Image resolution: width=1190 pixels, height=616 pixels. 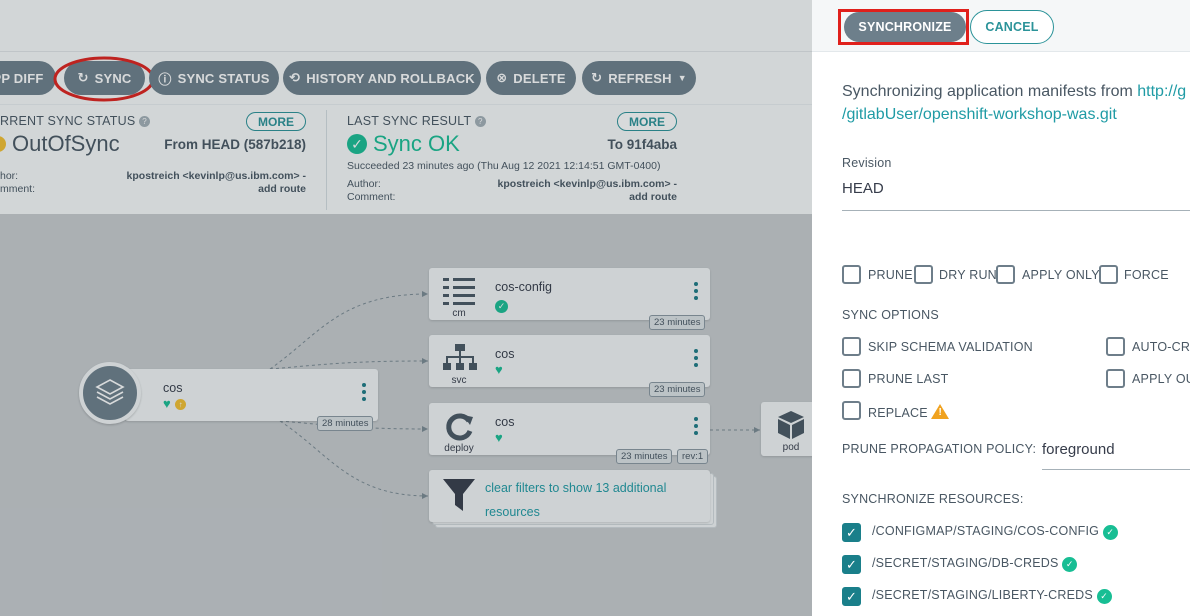 What do you see at coordinates (851, 532) in the screenshot?
I see `resource-checkbox-cos-config: ✓` at bounding box center [851, 532].